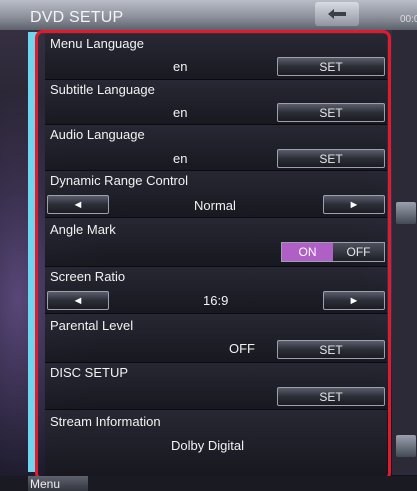  I want to click on back-button, so click(337, 14).